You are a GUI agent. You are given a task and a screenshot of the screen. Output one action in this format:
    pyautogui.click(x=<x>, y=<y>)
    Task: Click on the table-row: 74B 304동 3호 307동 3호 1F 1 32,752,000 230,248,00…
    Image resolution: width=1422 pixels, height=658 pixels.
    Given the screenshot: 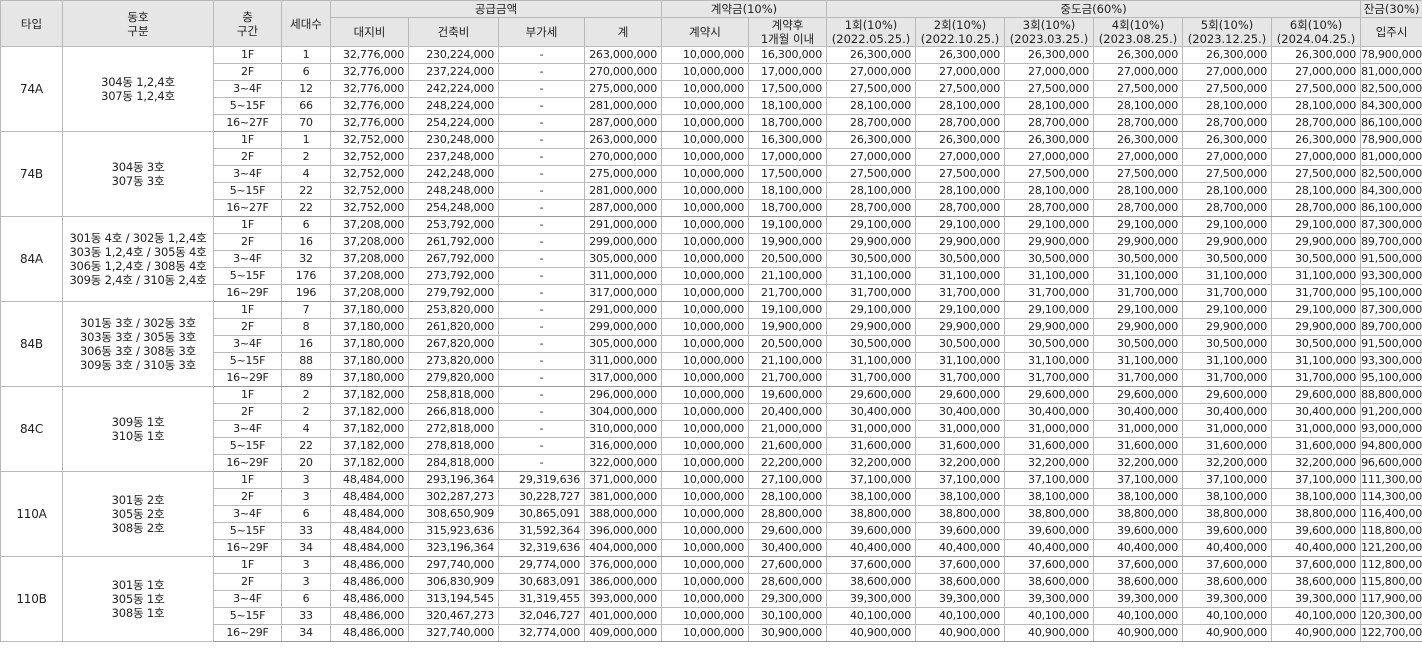 What is the action you would take?
    pyautogui.click(x=711, y=174)
    